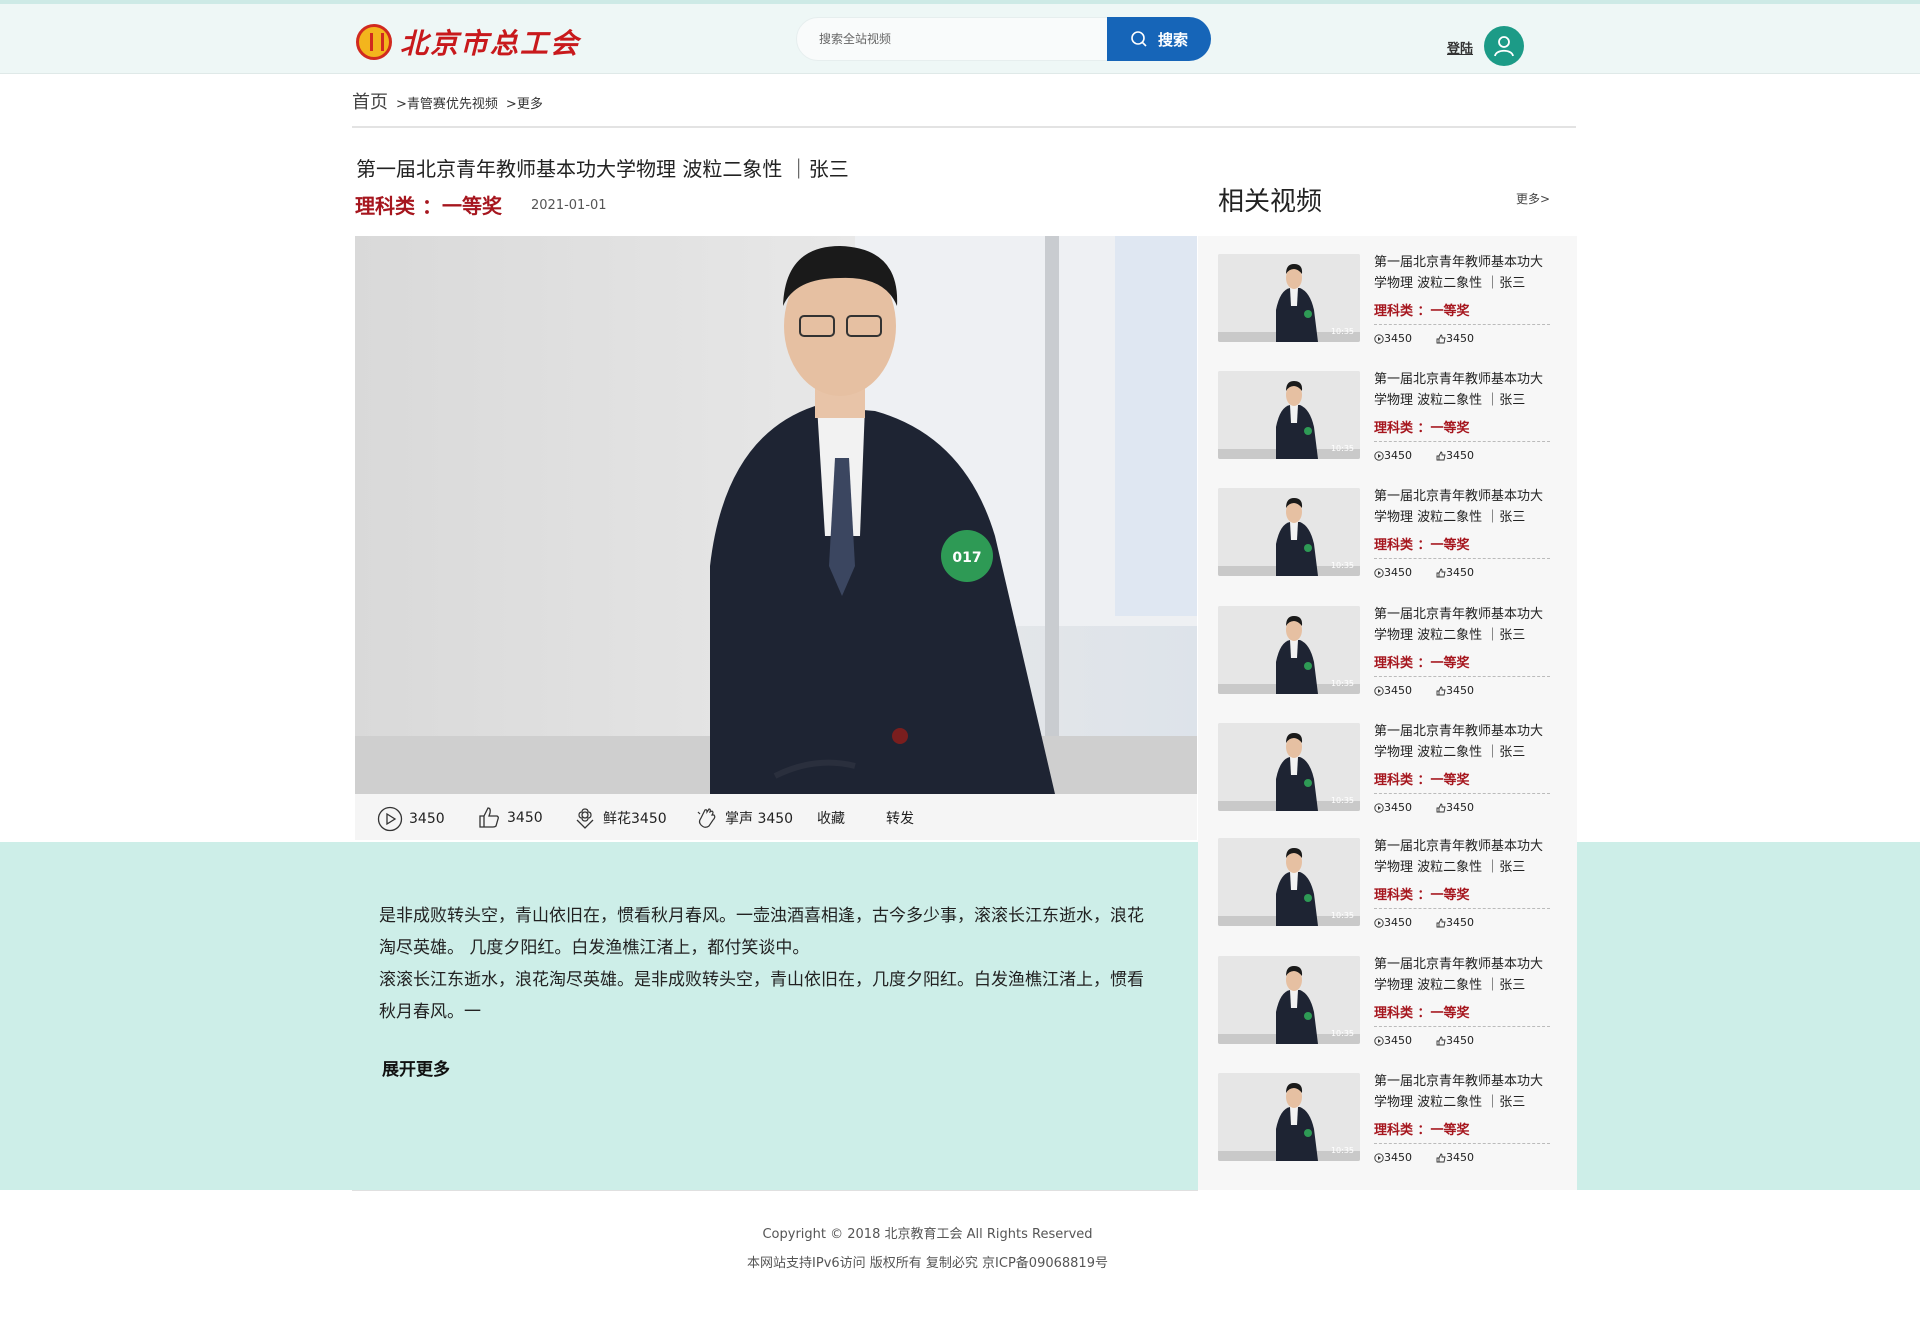 The height and width of the screenshot is (1343, 1920). What do you see at coordinates (370, 101) in the screenshot?
I see `breadcrumb-home: 首页` at bounding box center [370, 101].